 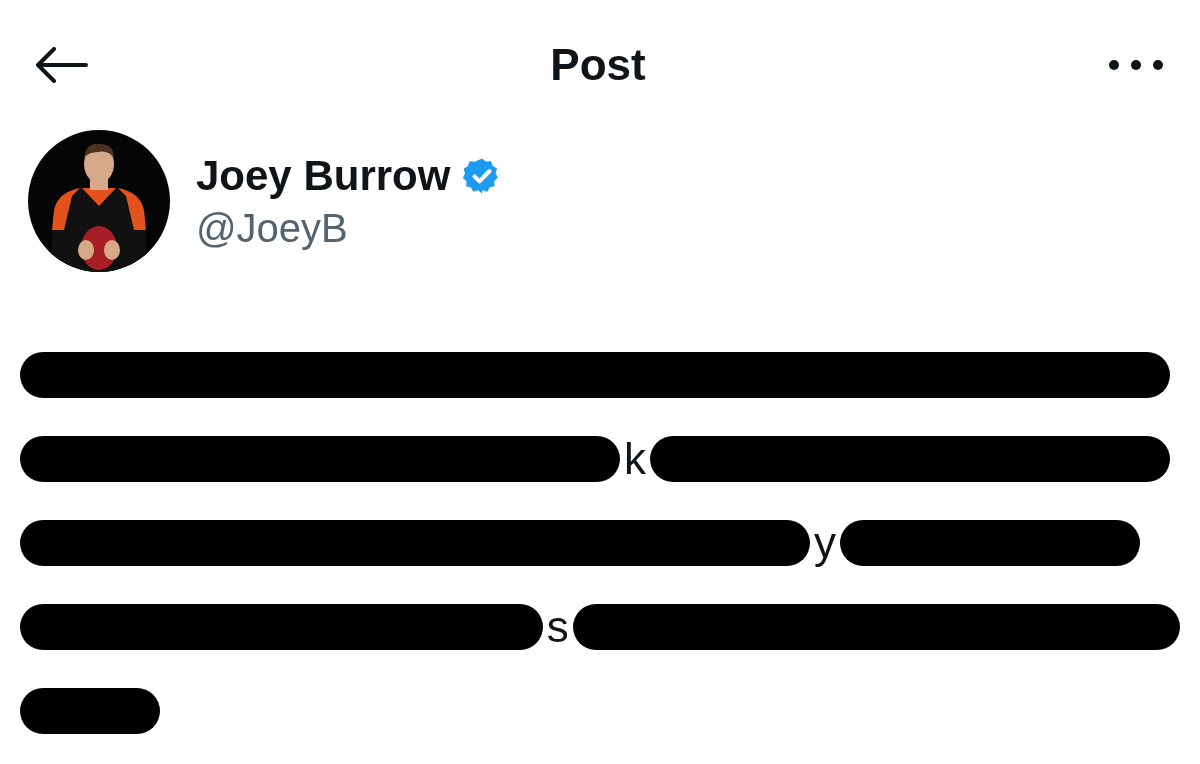 I want to click on author-handle: @JoeyB, so click(x=349, y=228).